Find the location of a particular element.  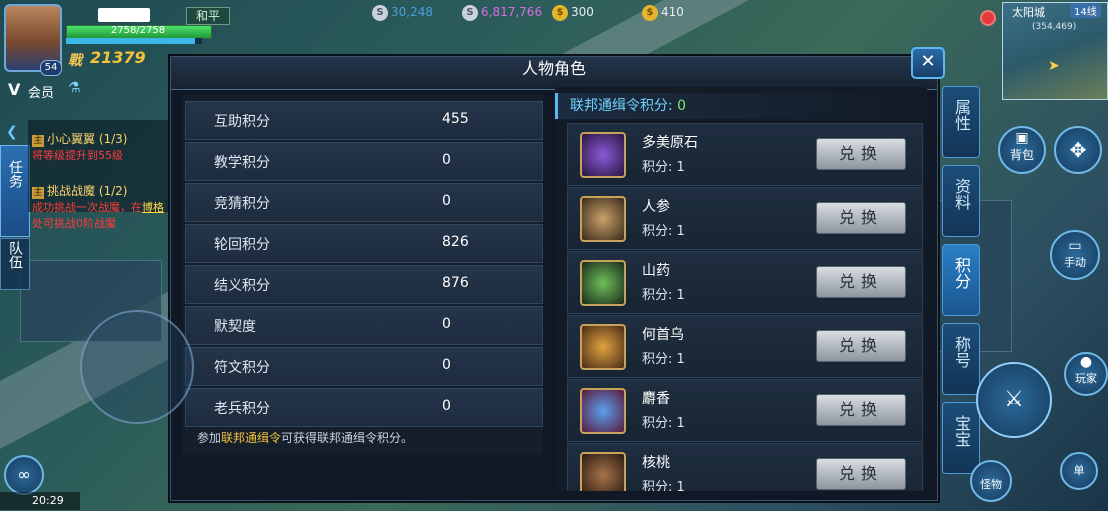

tab-quests: 任务 is located at coordinates (15, 191).